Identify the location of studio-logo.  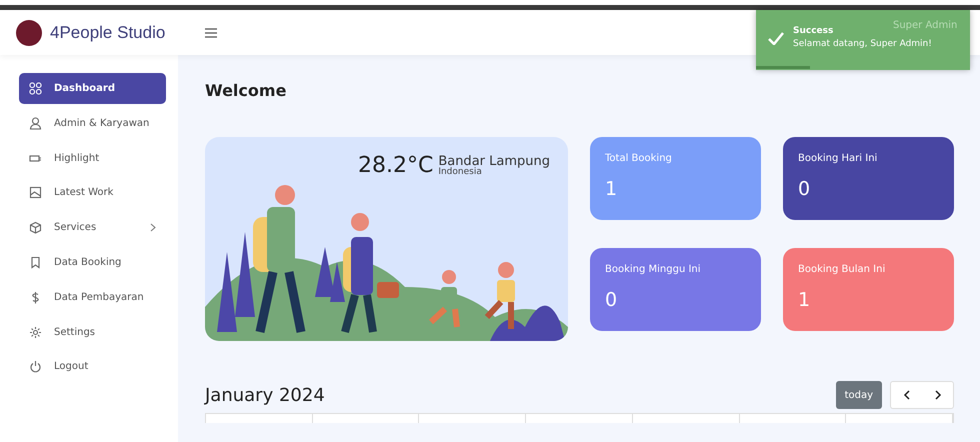
(29, 33).